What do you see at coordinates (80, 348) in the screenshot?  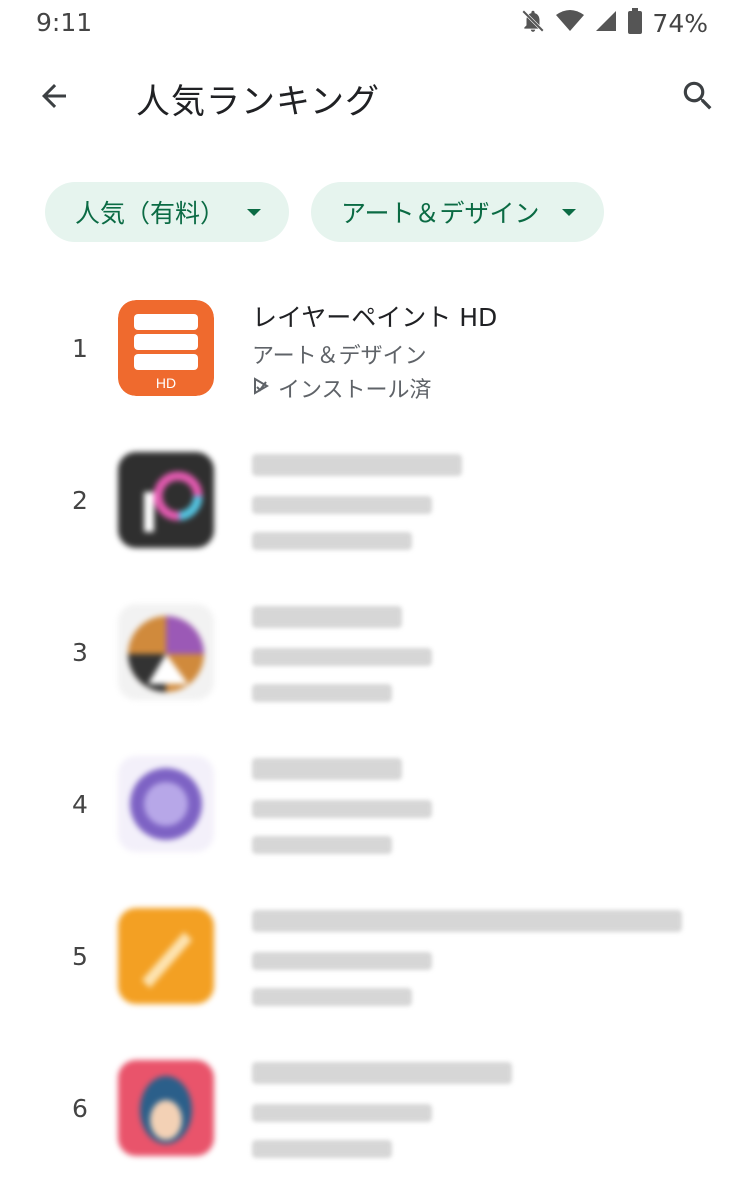 I see `rank-number: 1` at bounding box center [80, 348].